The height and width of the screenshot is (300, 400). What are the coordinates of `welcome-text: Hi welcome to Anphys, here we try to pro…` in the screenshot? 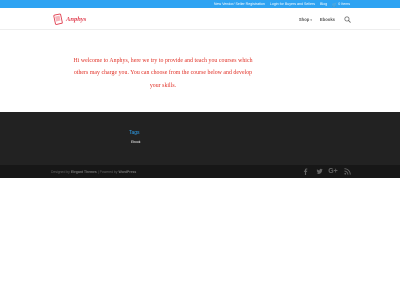 It's located at (163, 73).